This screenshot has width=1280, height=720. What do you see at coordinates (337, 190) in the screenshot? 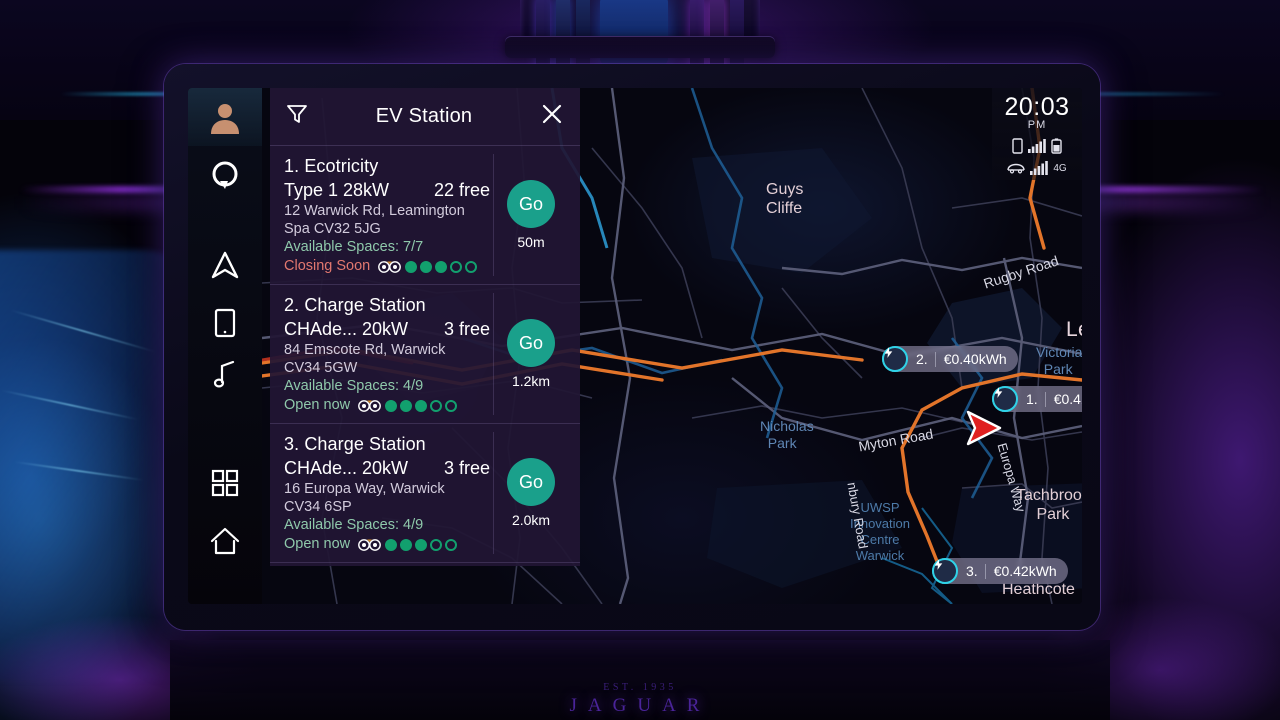
I see `station-connector: Type 1 28kW` at bounding box center [337, 190].